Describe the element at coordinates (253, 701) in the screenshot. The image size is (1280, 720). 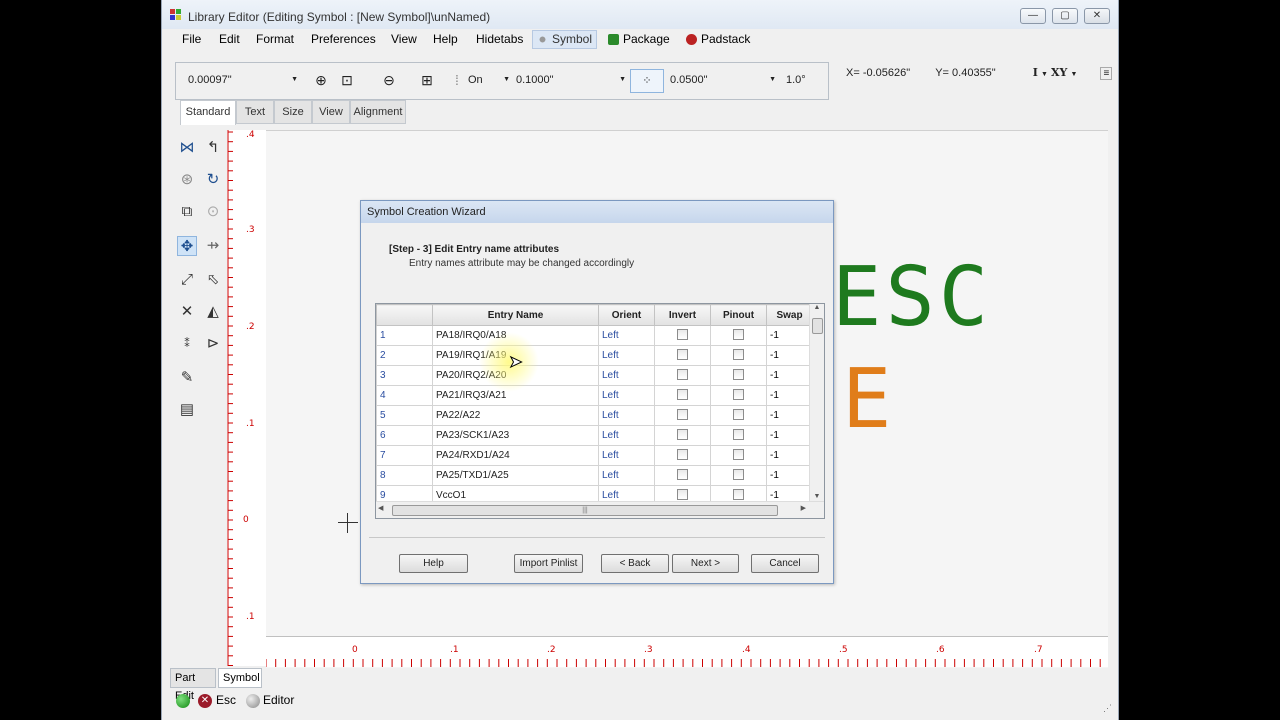
I see `editor-icon` at that location.